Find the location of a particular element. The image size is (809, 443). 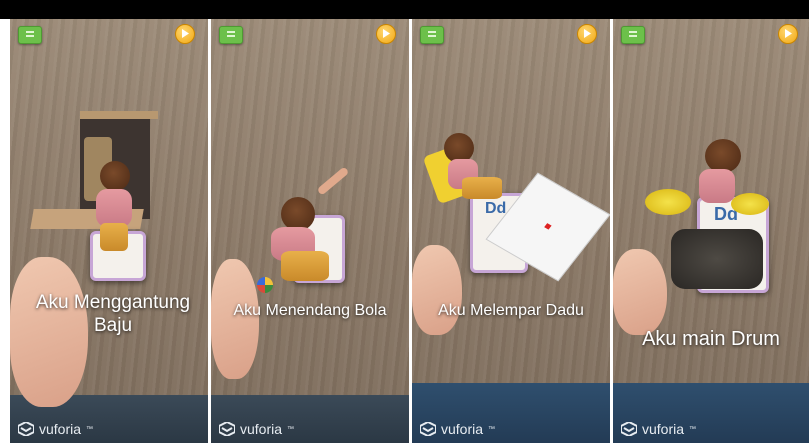

caption-line-2: Baju is located at coordinates (113, 325).